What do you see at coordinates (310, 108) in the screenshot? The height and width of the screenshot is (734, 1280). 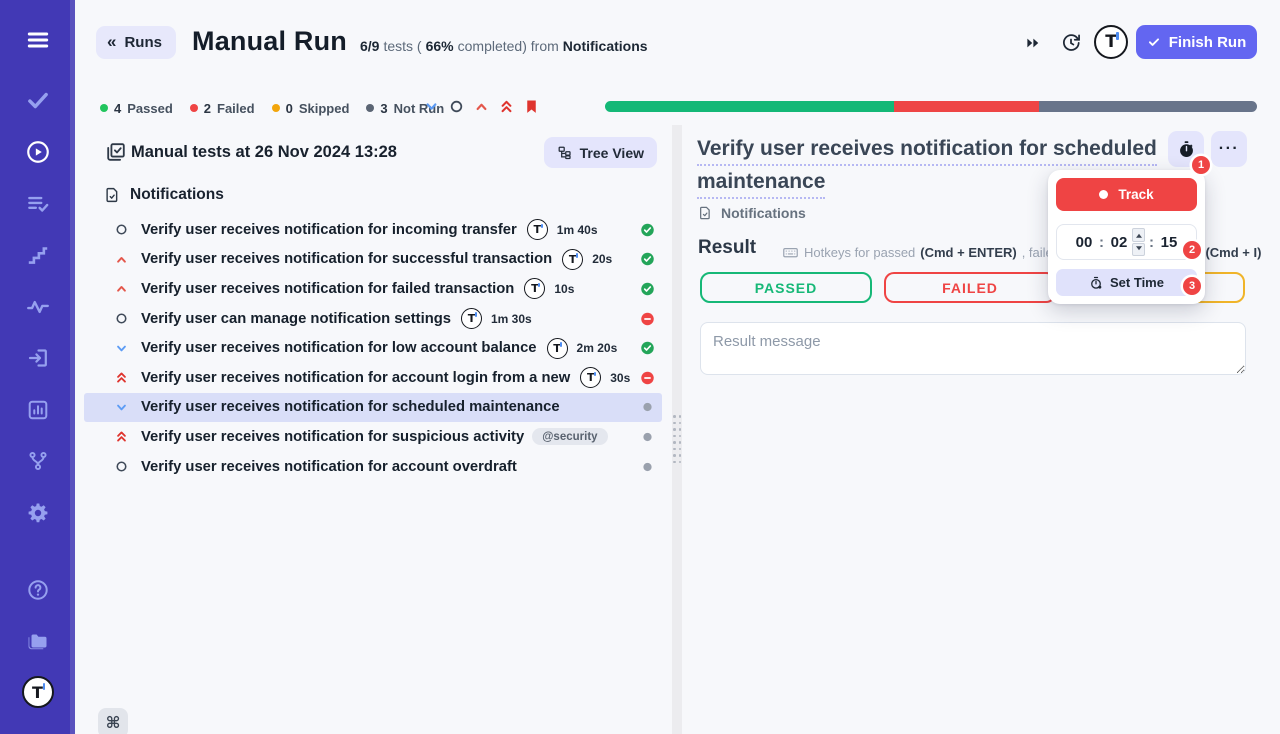 I see `status-chip-skipped: 0 Skipped` at bounding box center [310, 108].